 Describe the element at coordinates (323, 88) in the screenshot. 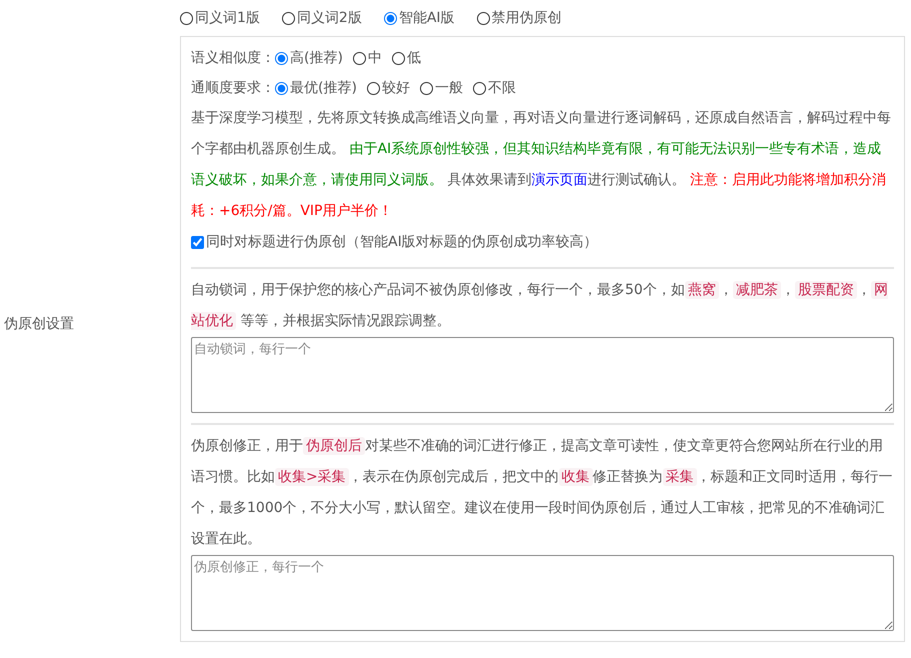

I see `option-label: 最优(推荐)` at that location.